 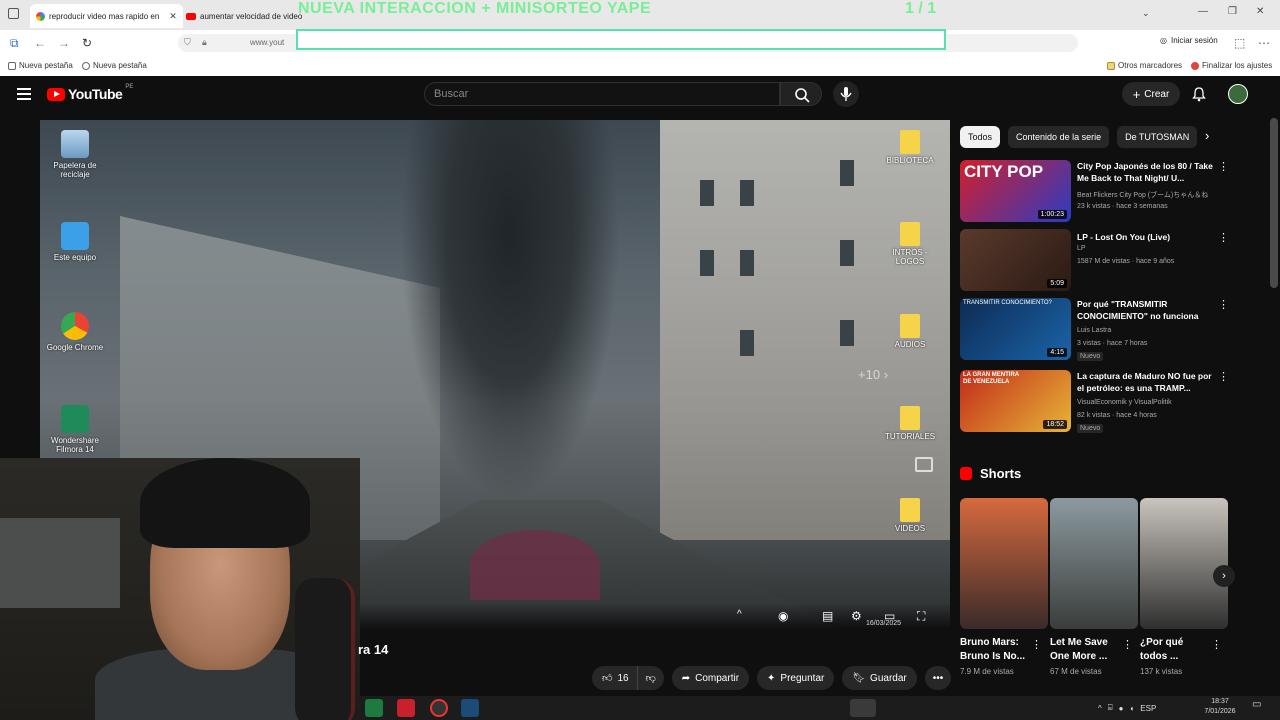 What do you see at coordinates (173, 16) in the screenshot?
I see `close-icon: ✕` at bounding box center [173, 16].